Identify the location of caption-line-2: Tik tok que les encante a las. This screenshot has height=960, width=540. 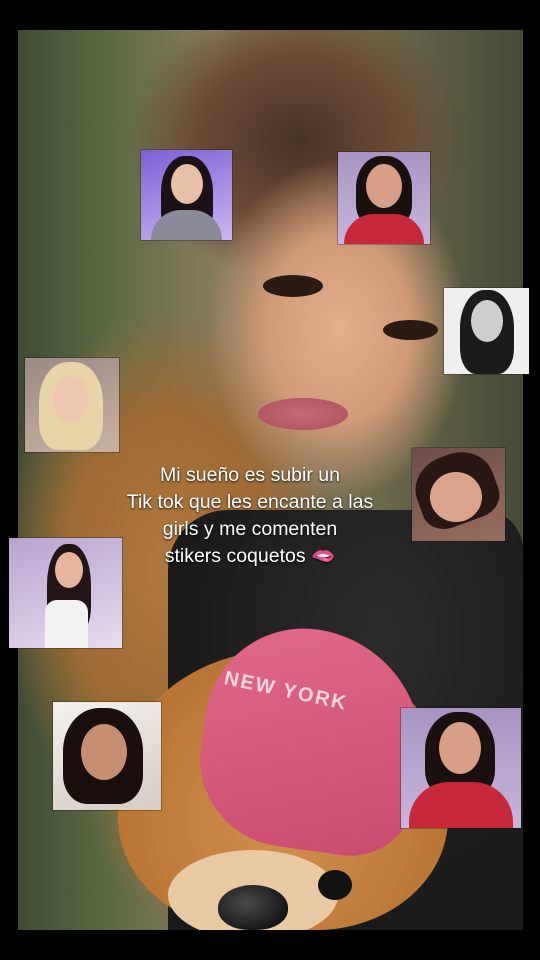
(250, 502).